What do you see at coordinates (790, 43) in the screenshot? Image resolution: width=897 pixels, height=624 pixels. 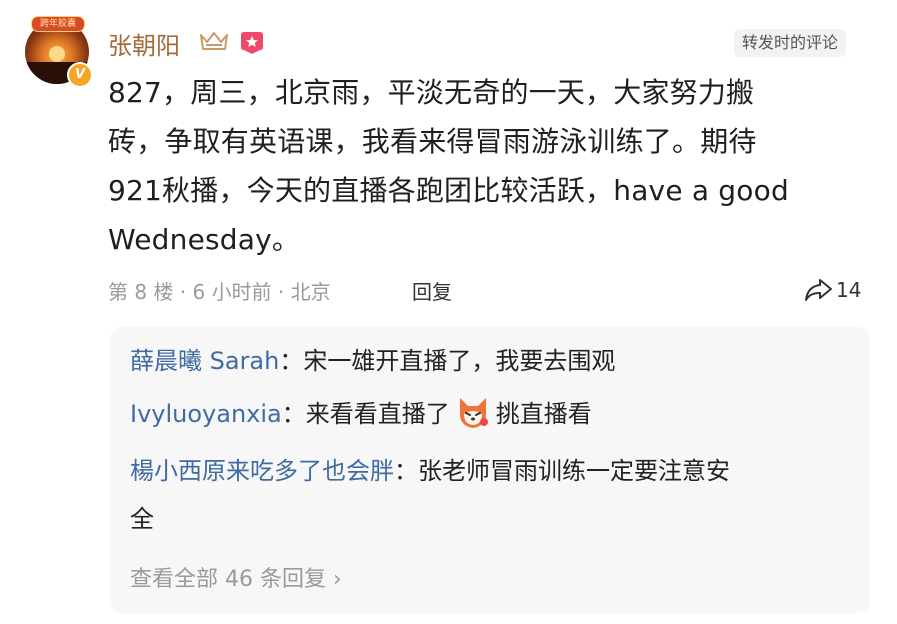 I see `repost-comment-tag: 转发时的评论` at bounding box center [790, 43].